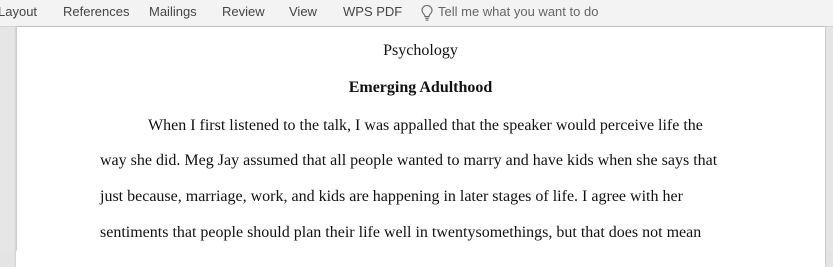  What do you see at coordinates (96, 11) in the screenshot?
I see `tab-references: References` at bounding box center [96, 11].